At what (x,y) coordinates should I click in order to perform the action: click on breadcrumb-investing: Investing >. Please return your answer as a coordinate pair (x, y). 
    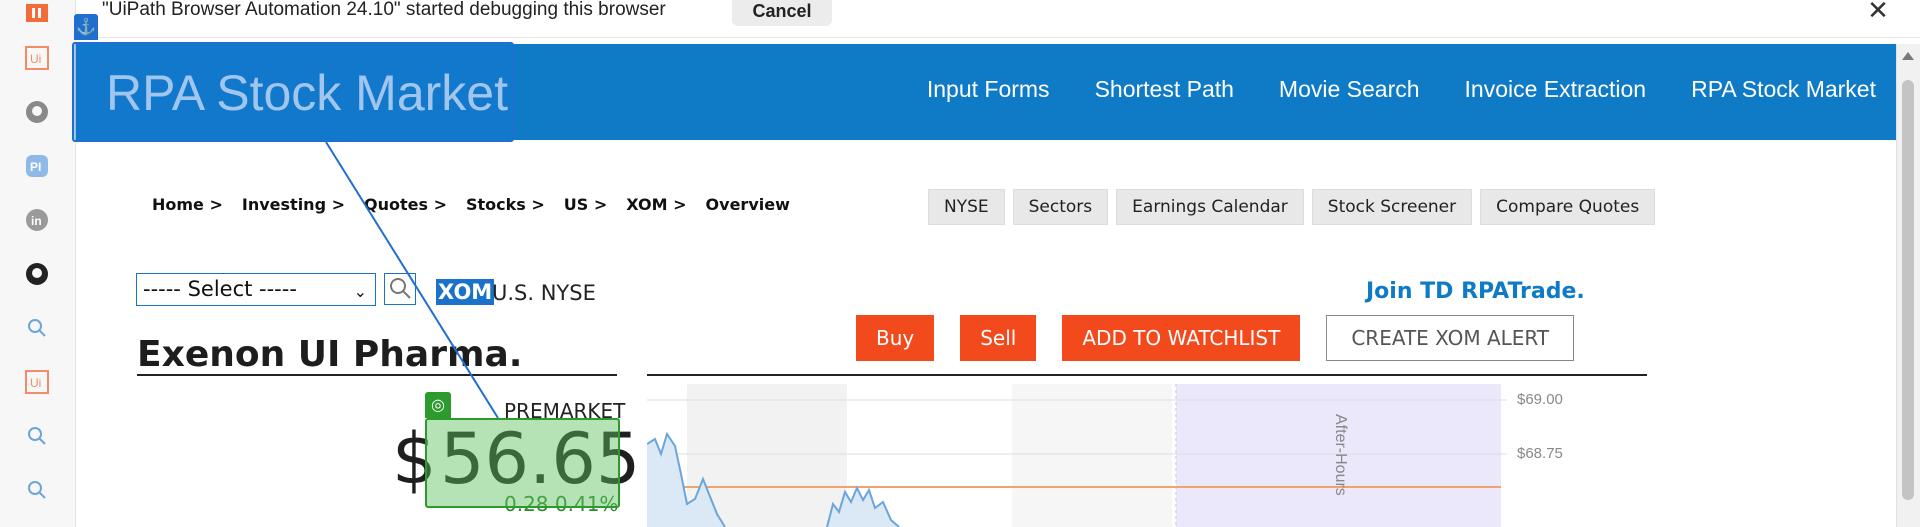
    Looking at the image, I should click on (293, 204).